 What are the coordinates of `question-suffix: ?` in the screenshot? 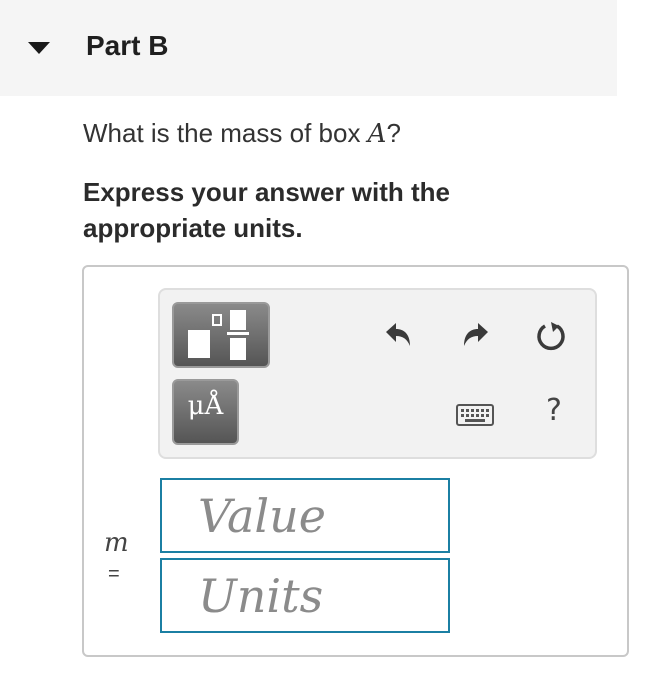 It's located at (393, 133).